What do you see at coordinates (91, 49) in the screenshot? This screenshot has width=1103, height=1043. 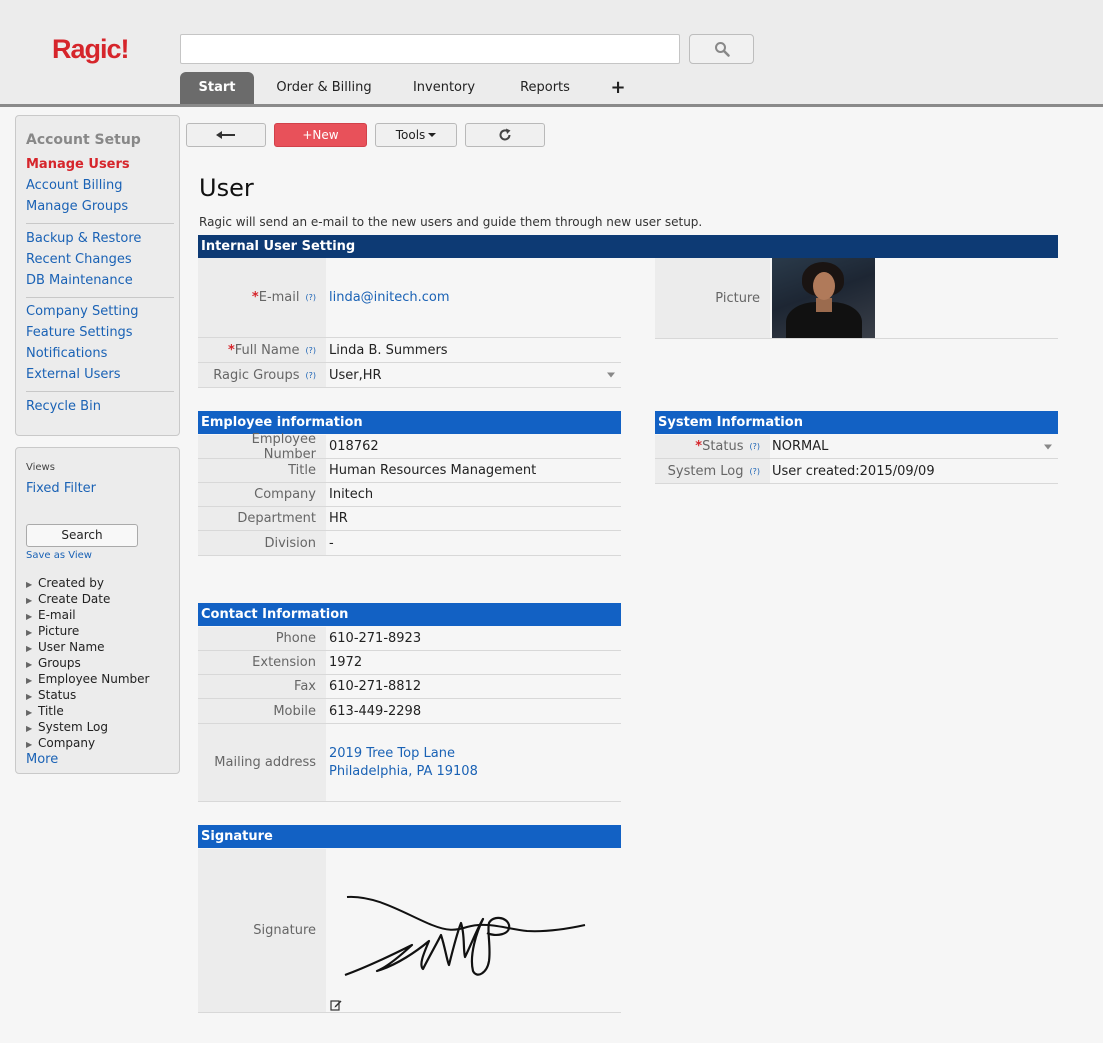 I see `ragic-logo: Ragic!` at bounding box center [91, 49].